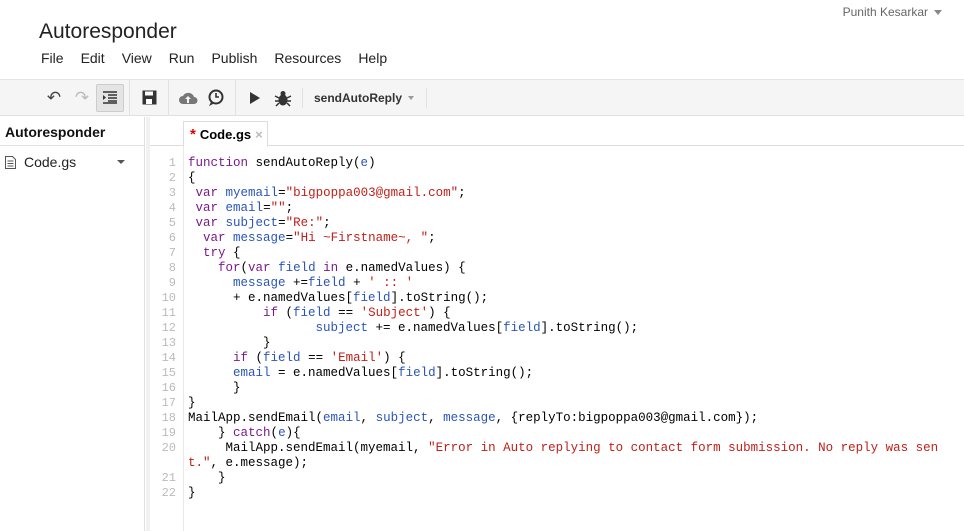 This screenshot has width=964, height=531. What do you see at coordinates (110, 97) in the screenshot?
I see `indent-icon` at bounding box center [110, 97].